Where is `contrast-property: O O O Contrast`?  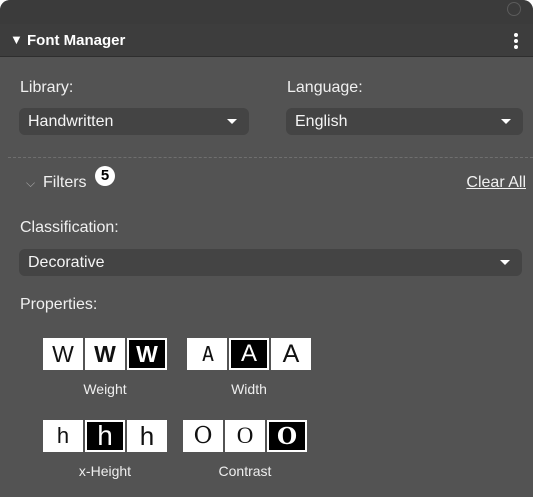
contrast-property: O O O Contrast is located at coordinates (245, 449).